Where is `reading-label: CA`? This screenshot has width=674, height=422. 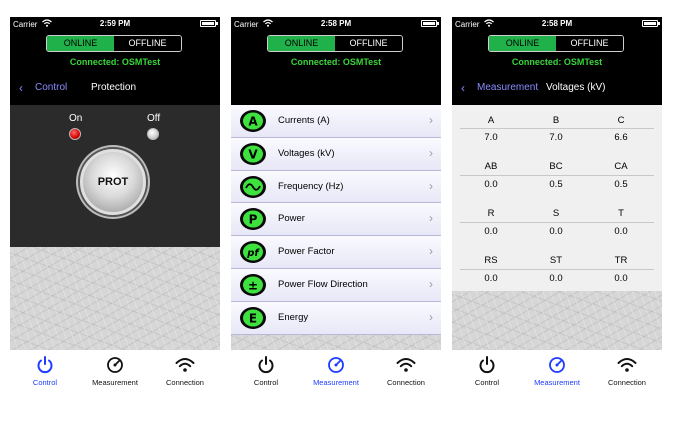
reading-label: CA is located at coordinates (621, 166).